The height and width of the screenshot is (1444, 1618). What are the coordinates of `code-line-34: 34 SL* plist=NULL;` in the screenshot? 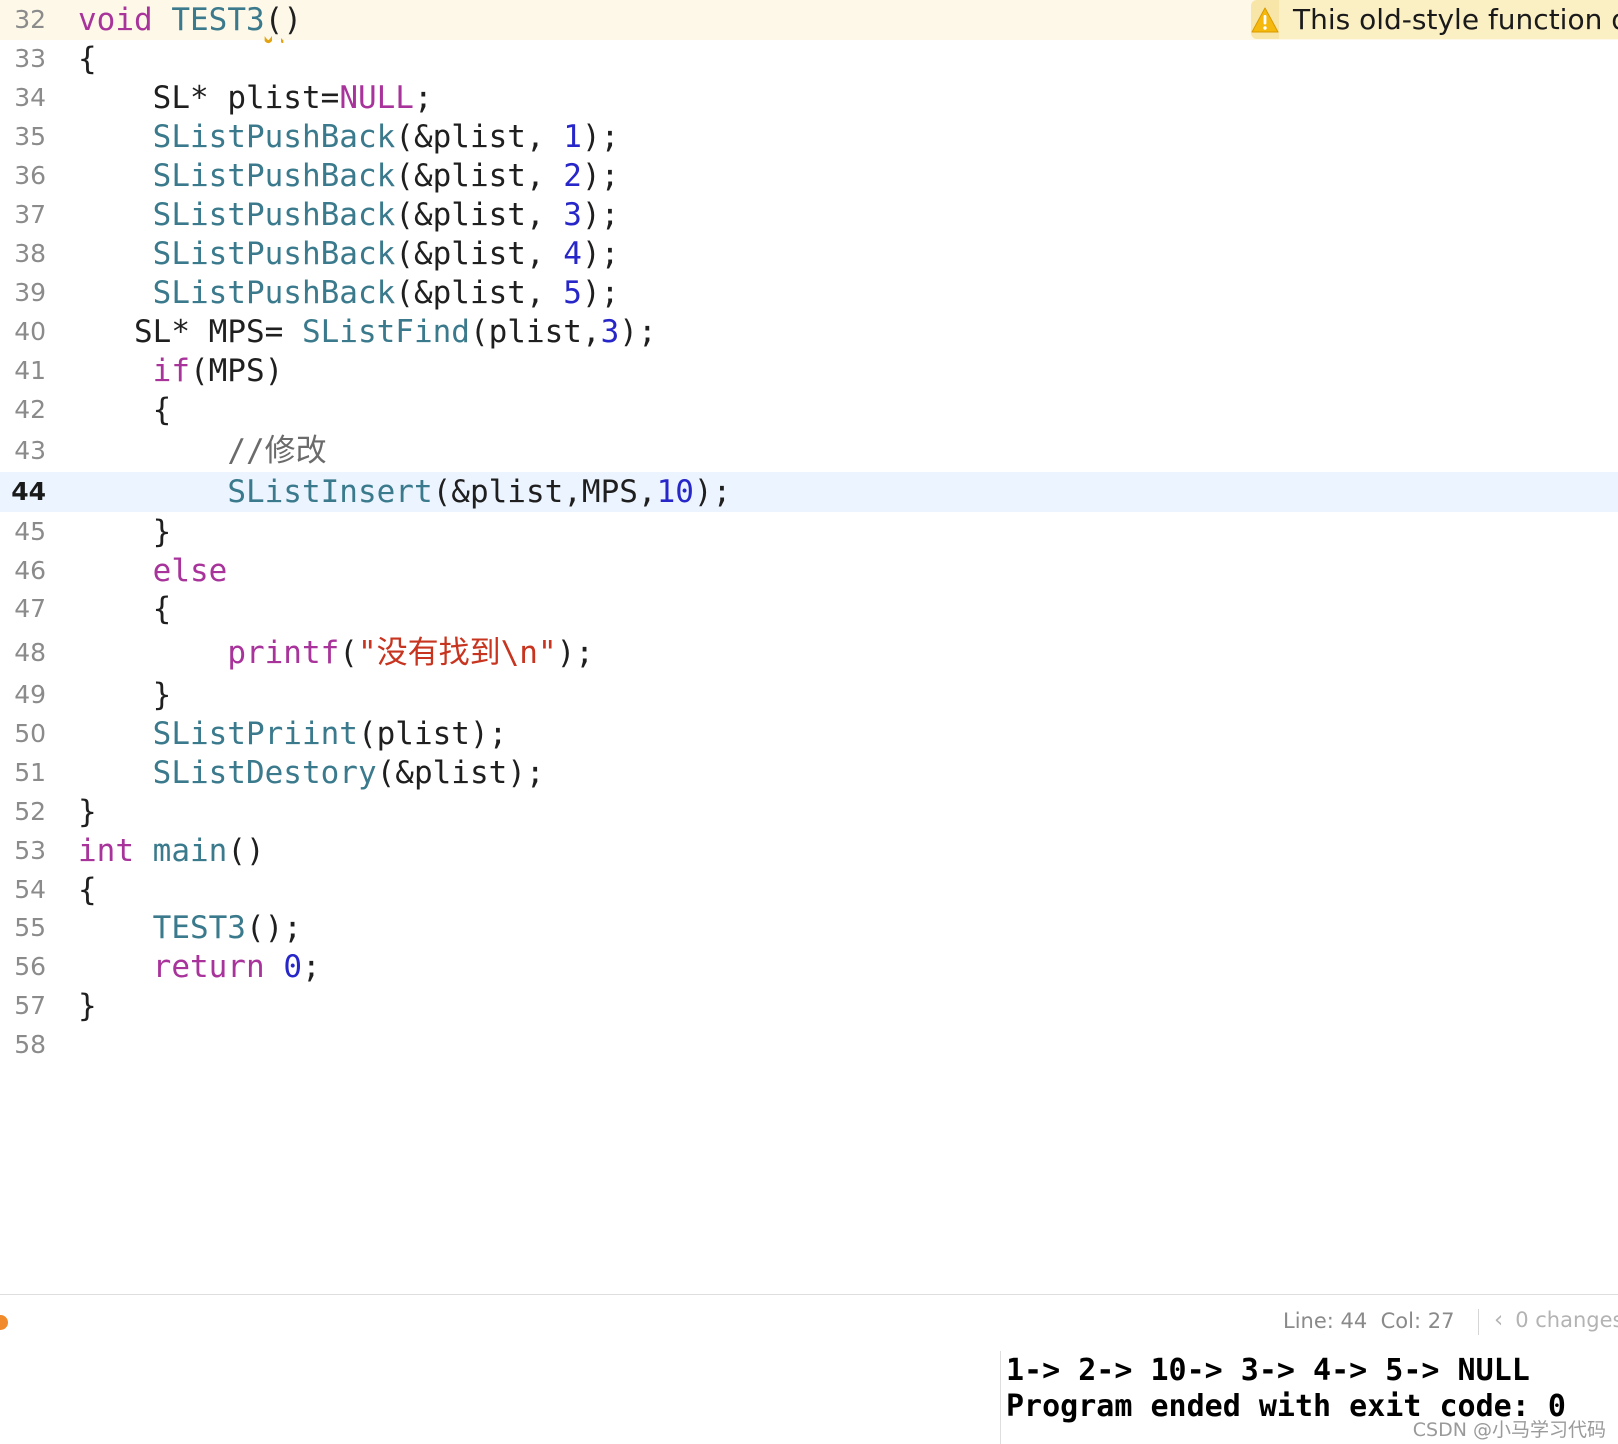 It's located at (809, 98).